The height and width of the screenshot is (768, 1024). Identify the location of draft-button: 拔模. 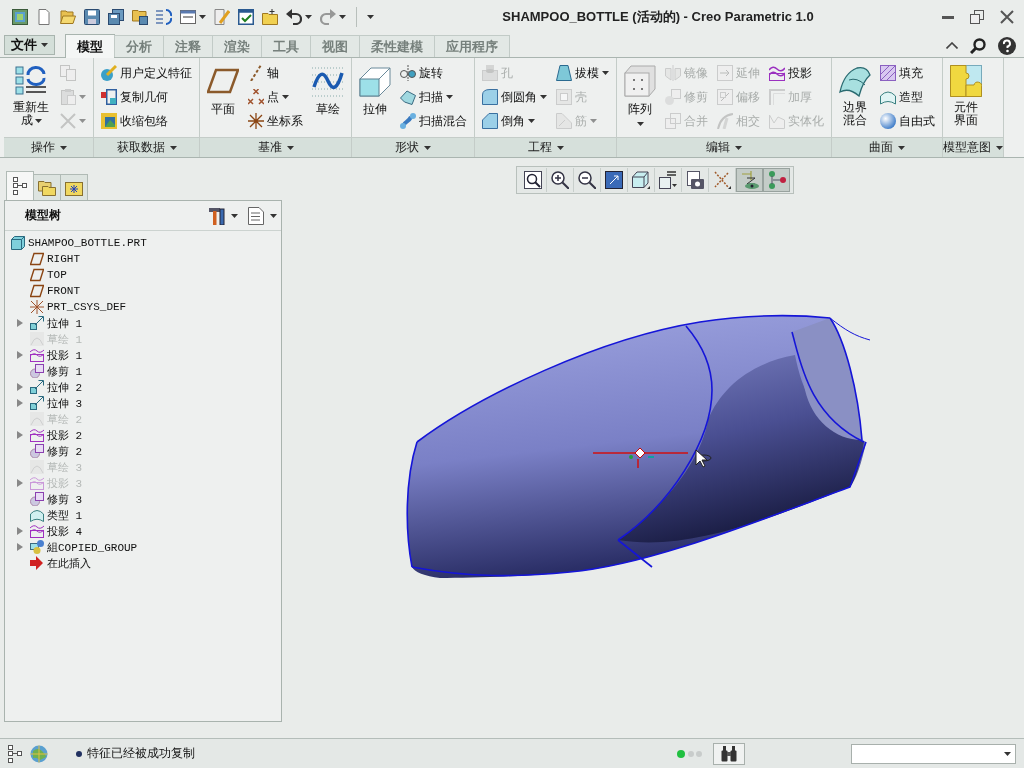
(582, 73).